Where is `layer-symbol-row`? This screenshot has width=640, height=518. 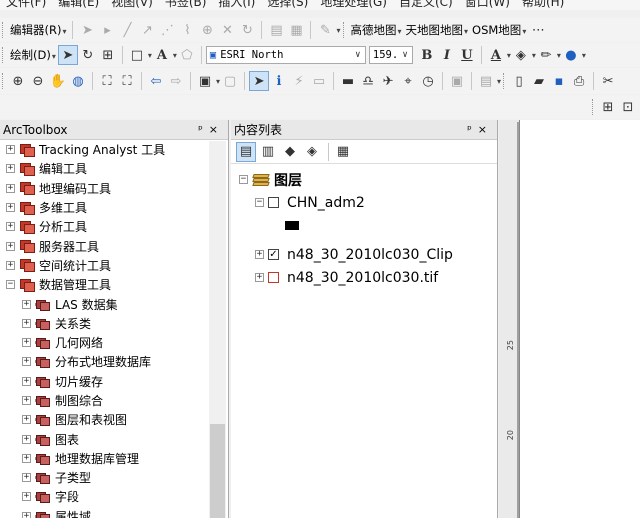 layer-symbol-row is located at coordinates (368, 225).